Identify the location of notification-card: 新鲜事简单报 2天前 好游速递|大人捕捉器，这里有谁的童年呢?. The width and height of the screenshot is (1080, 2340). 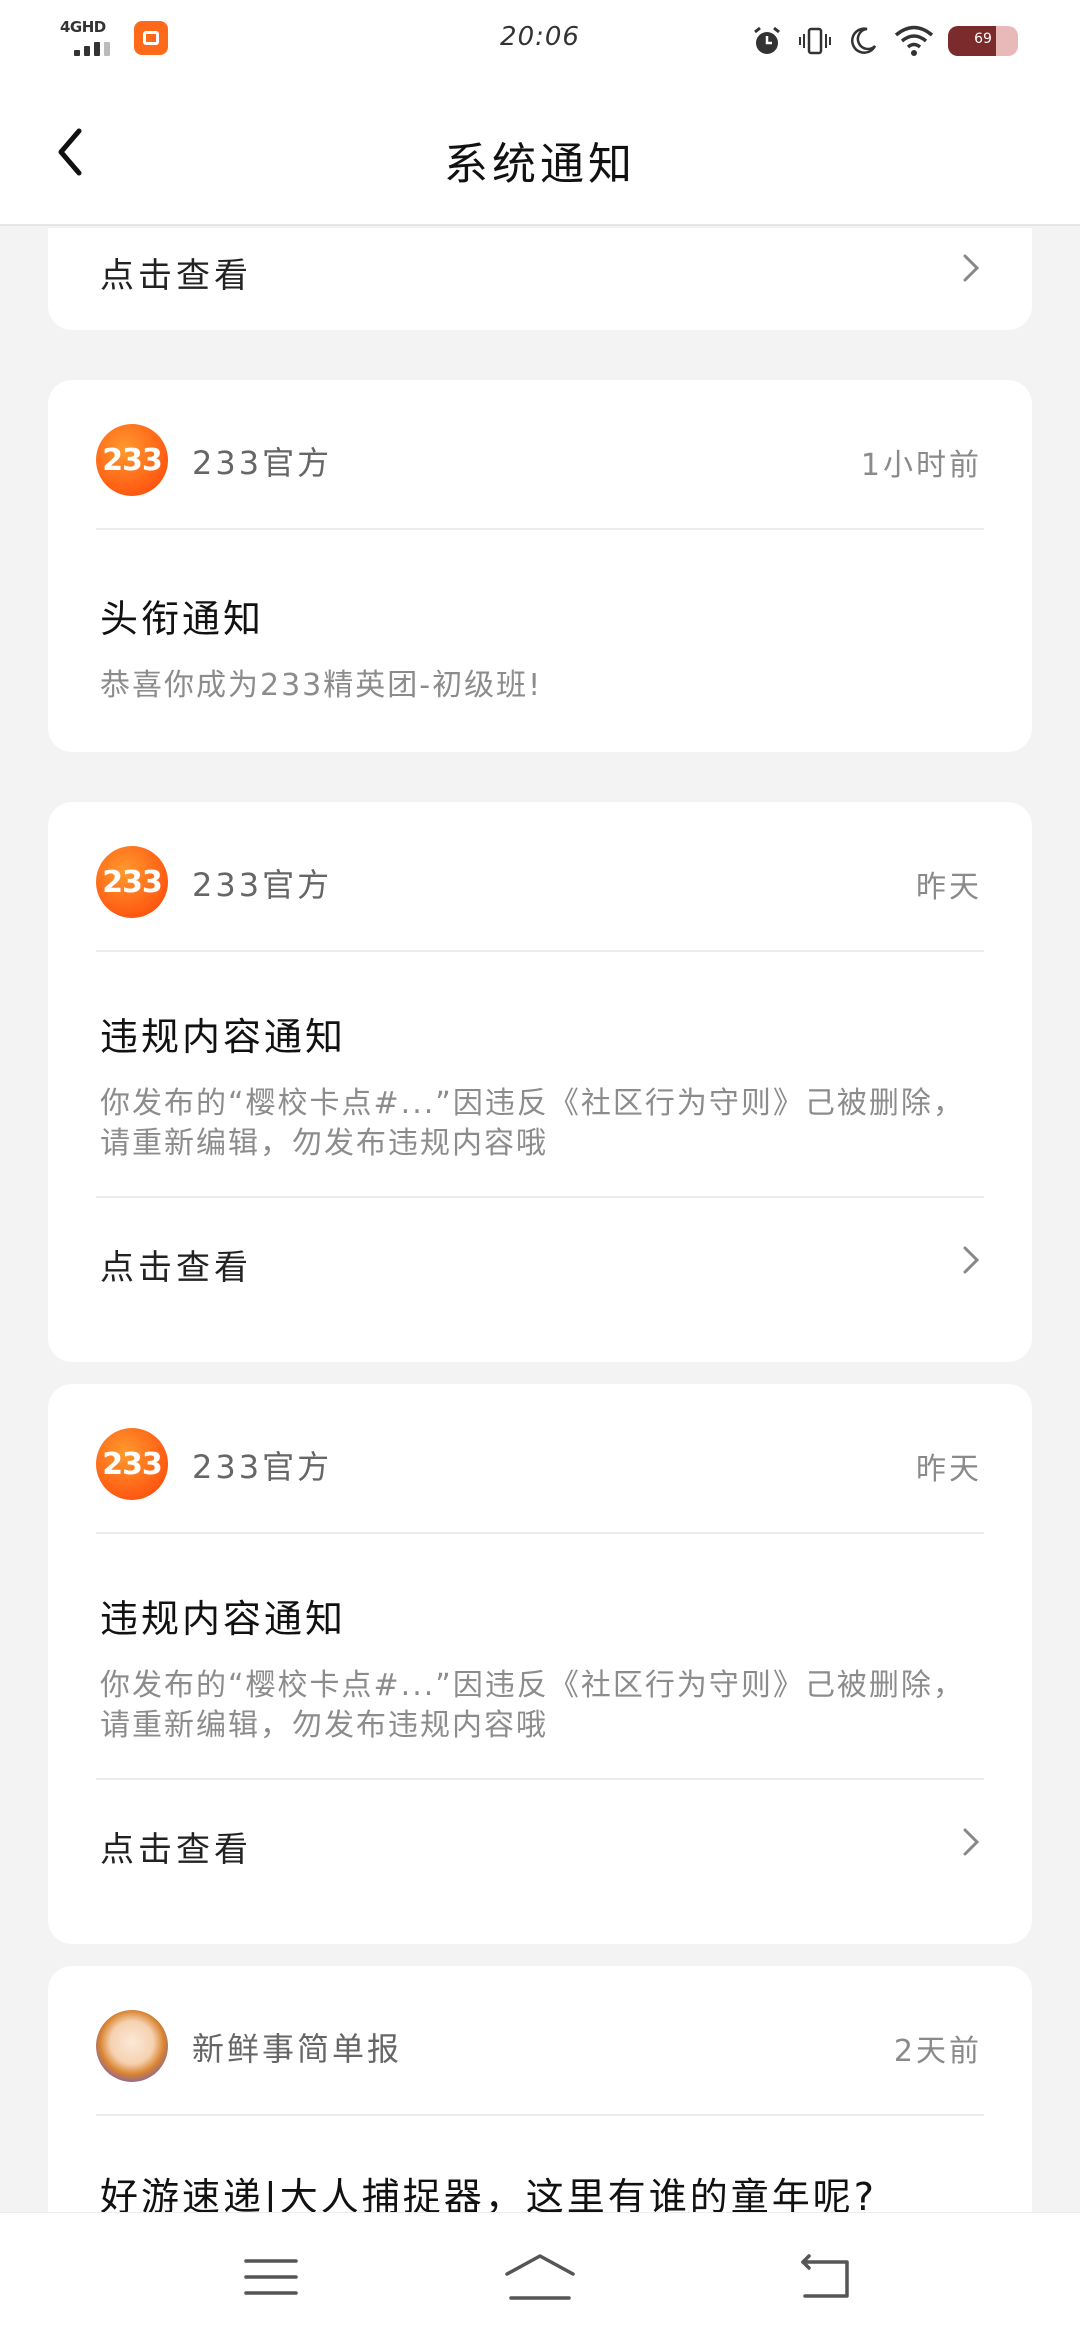
(540, 2089).